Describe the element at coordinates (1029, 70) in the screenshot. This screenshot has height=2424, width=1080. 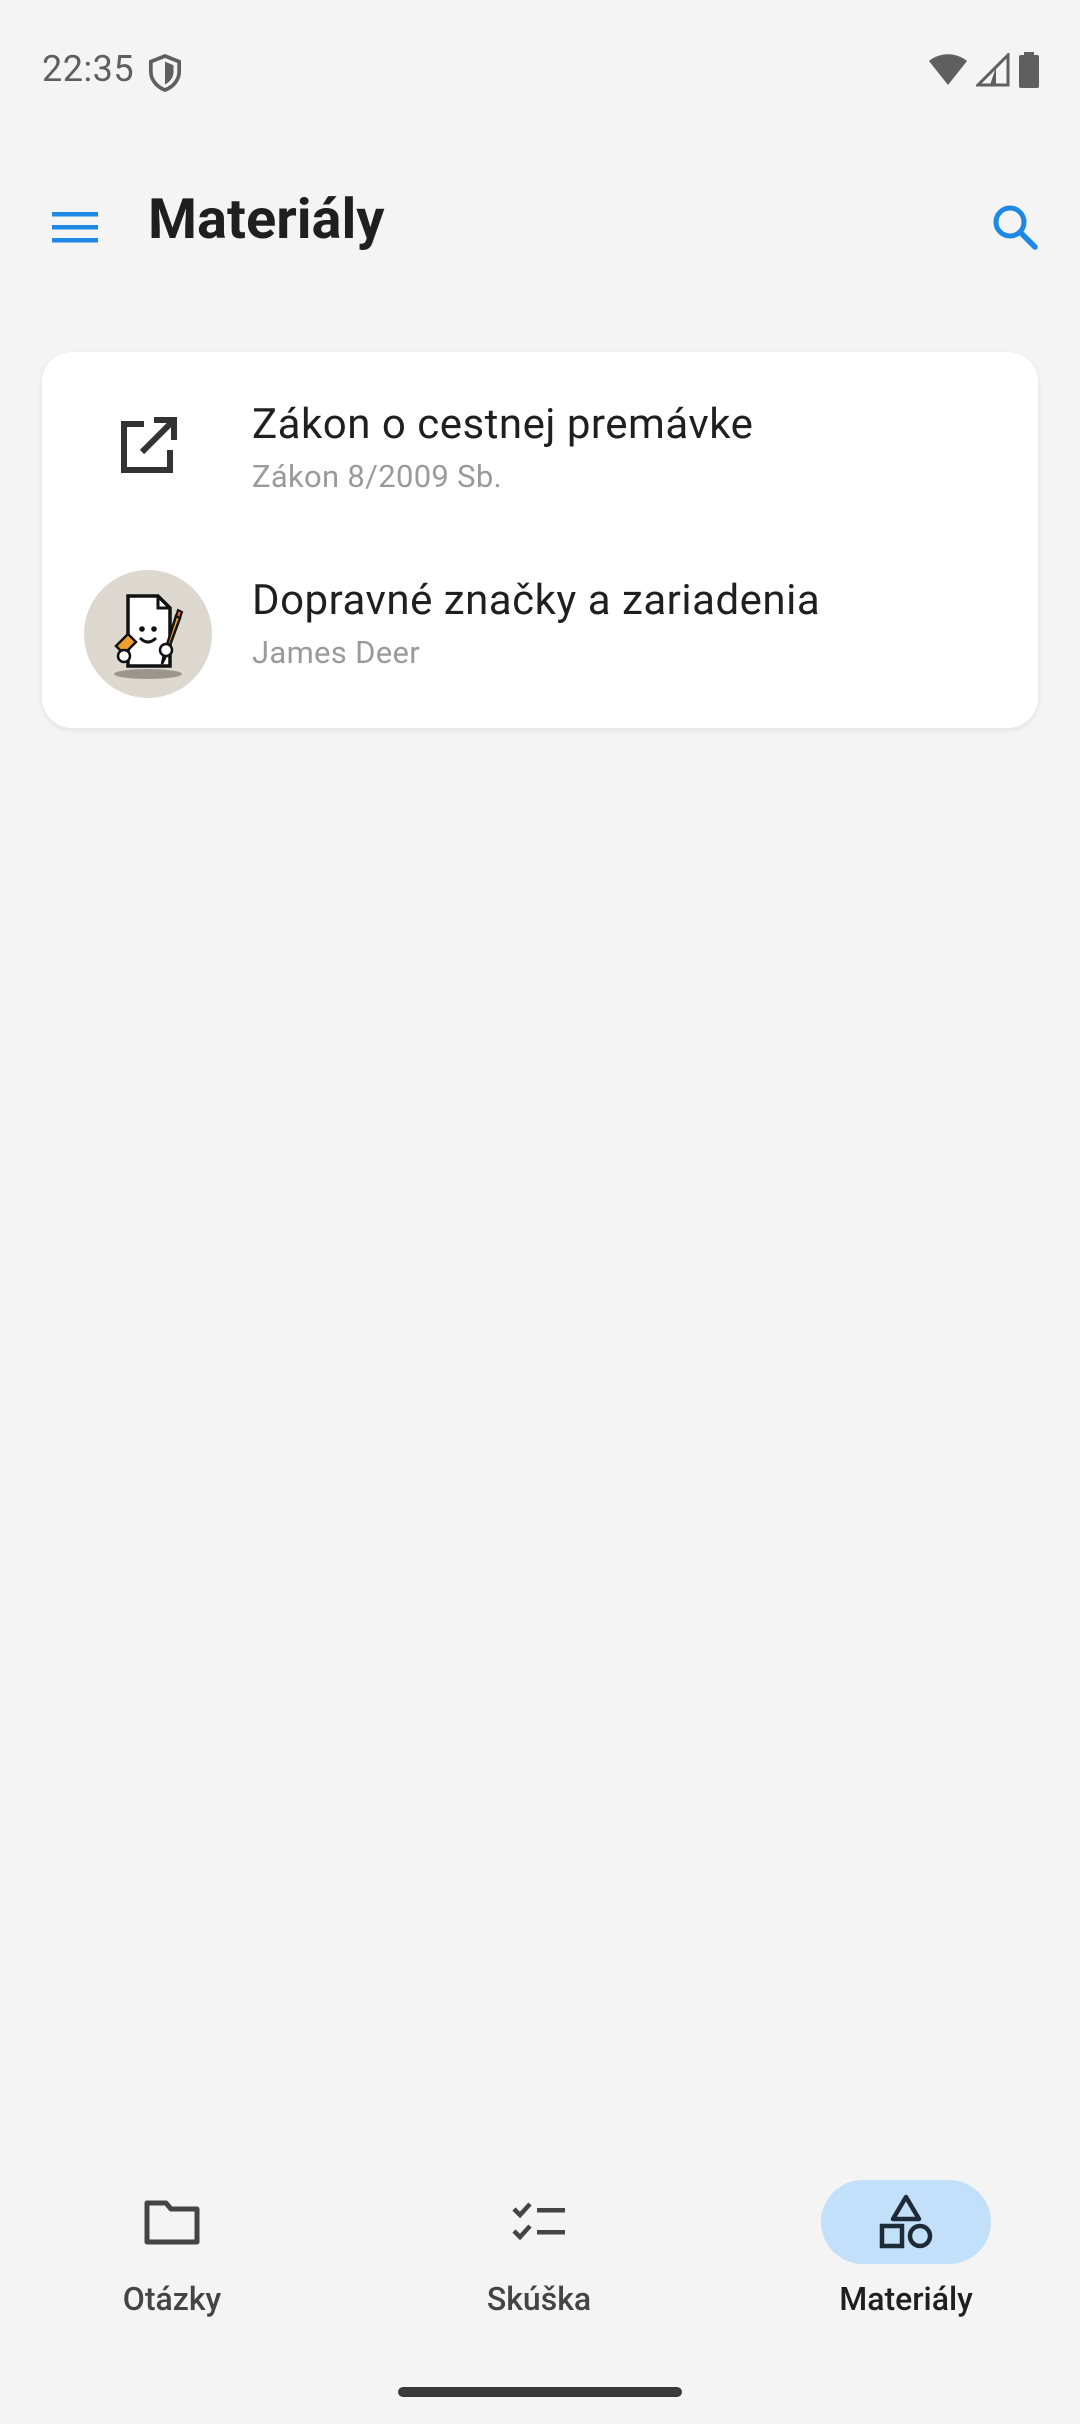
I see `battery-icon` at that location.